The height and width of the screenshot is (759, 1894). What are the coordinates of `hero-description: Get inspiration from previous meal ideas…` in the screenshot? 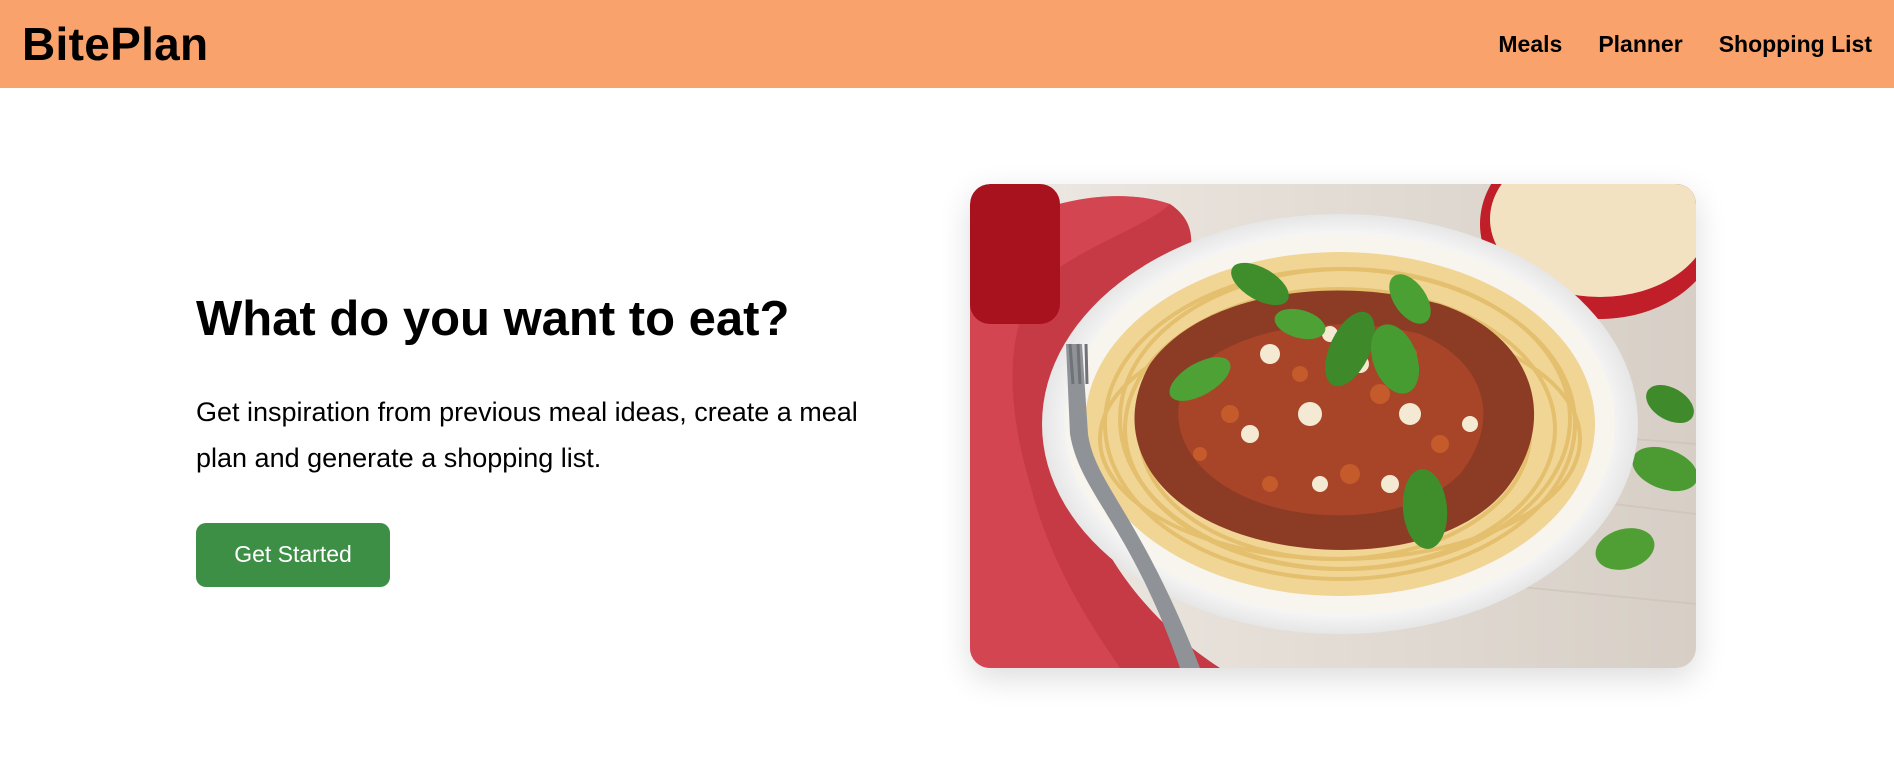 It's located at (527, 434).